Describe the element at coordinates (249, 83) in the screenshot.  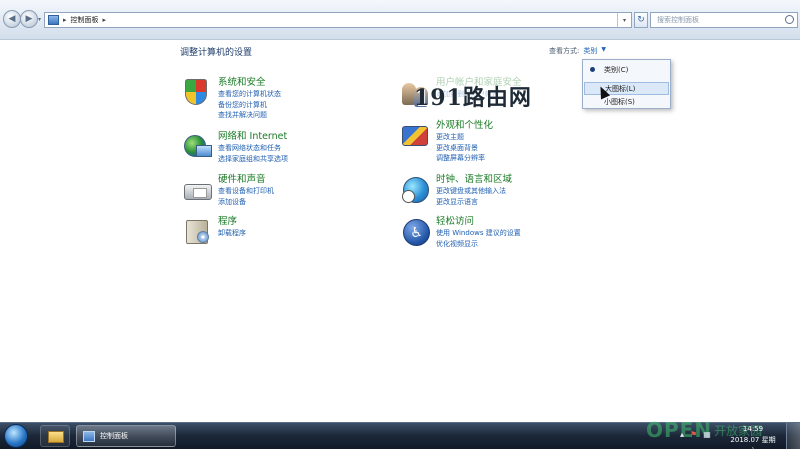
I see `category-title: 系统和安全` at that location.